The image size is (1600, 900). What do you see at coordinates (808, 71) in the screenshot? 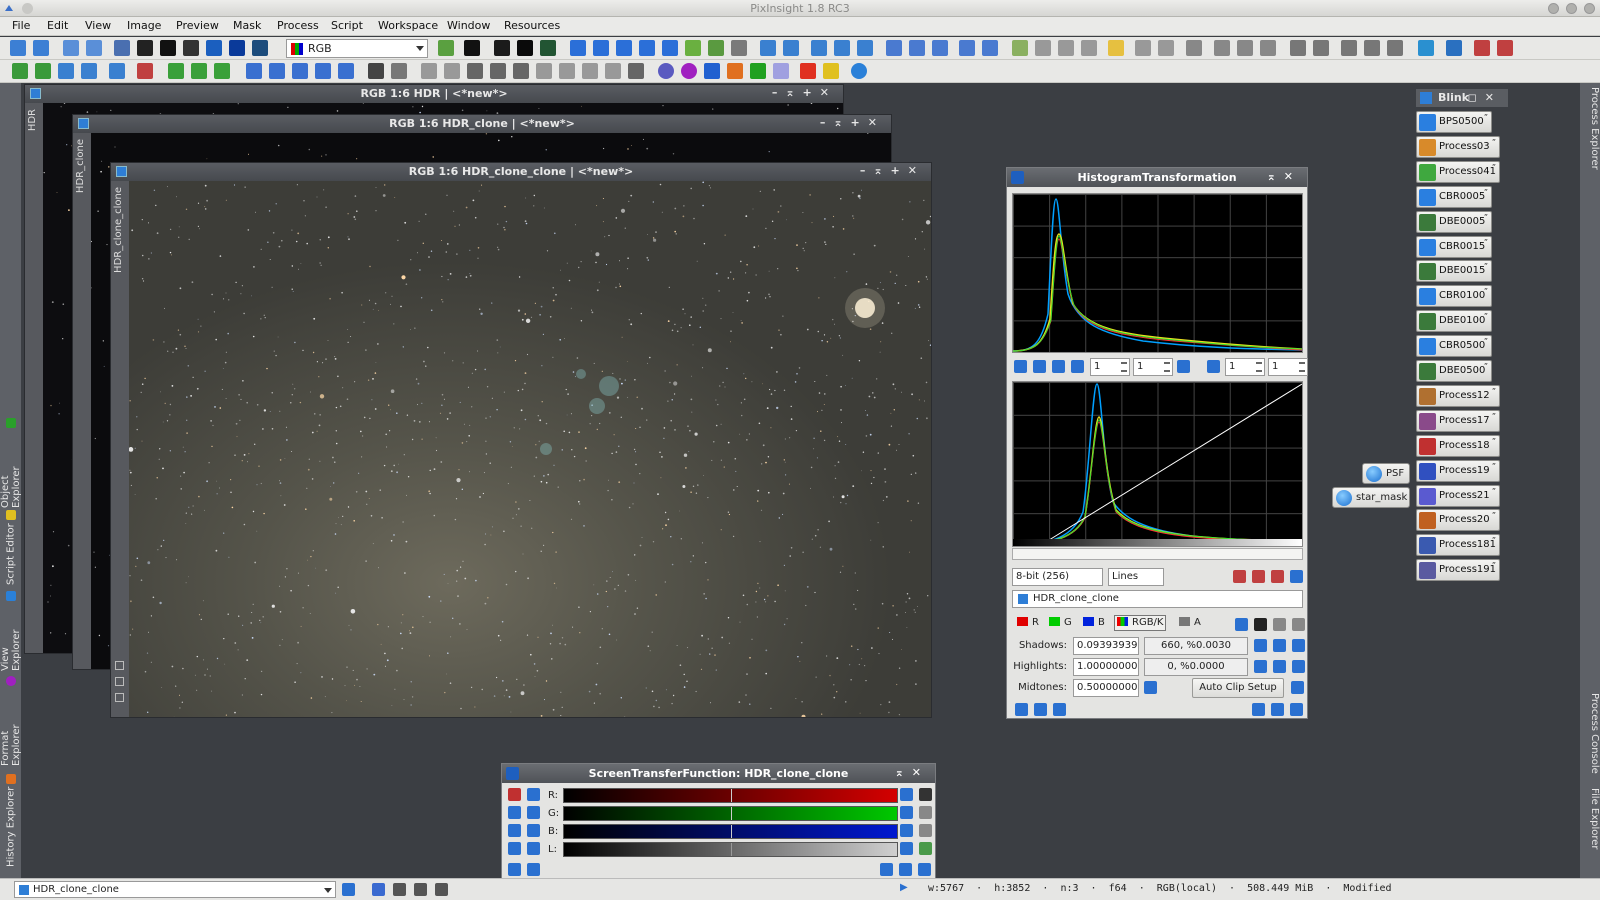
I see `run-script-icon` at bounding box center [808, 71].